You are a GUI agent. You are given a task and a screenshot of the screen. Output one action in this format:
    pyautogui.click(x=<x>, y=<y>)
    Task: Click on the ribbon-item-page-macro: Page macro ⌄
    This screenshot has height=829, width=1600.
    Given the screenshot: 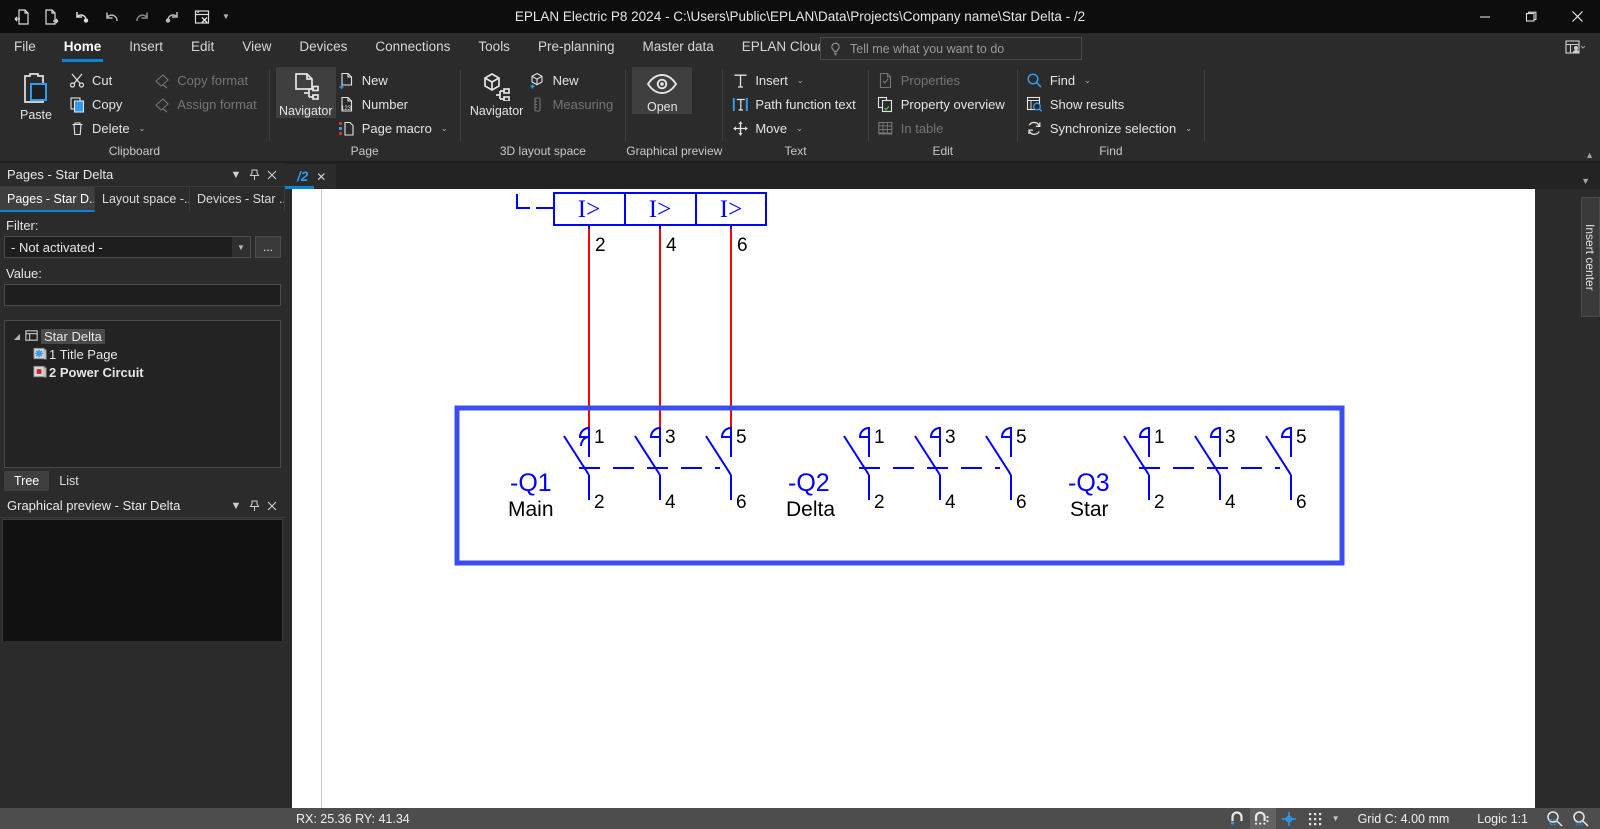 What is the action you would take?
    pyautogui.click(x=395, y=128)
    